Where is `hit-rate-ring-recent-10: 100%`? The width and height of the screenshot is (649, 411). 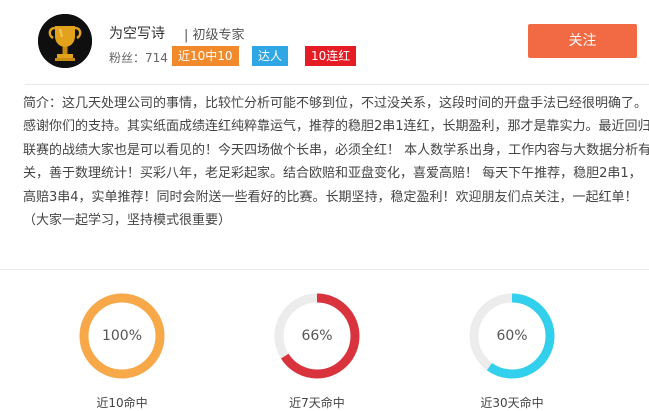
hit-rate-ring-recent-10: 100% is located at coordinates (122, 336).